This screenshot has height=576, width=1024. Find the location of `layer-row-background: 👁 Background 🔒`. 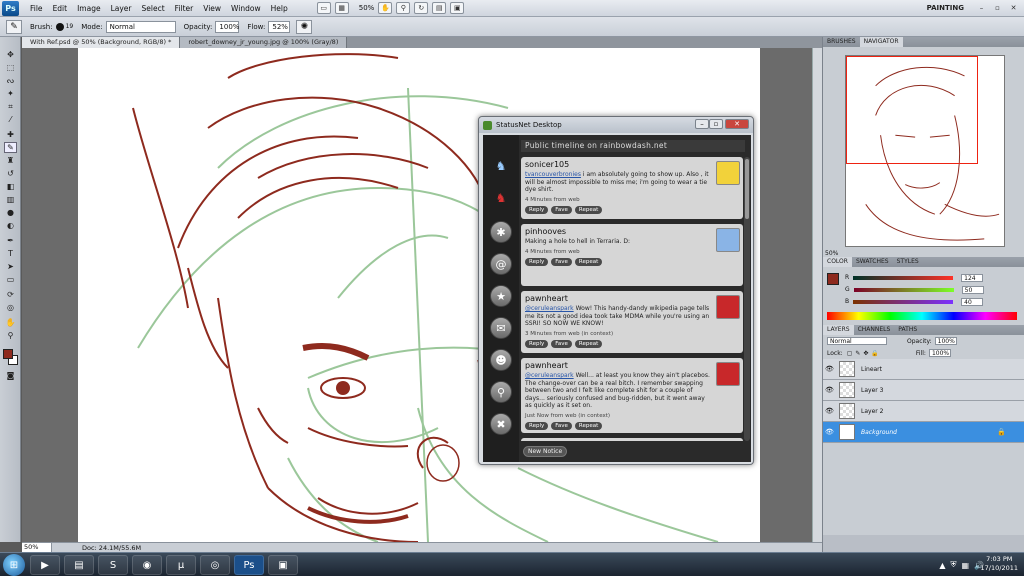

layer-row-background: 👁 Background 🔒 is located at coordinates (923, 432).